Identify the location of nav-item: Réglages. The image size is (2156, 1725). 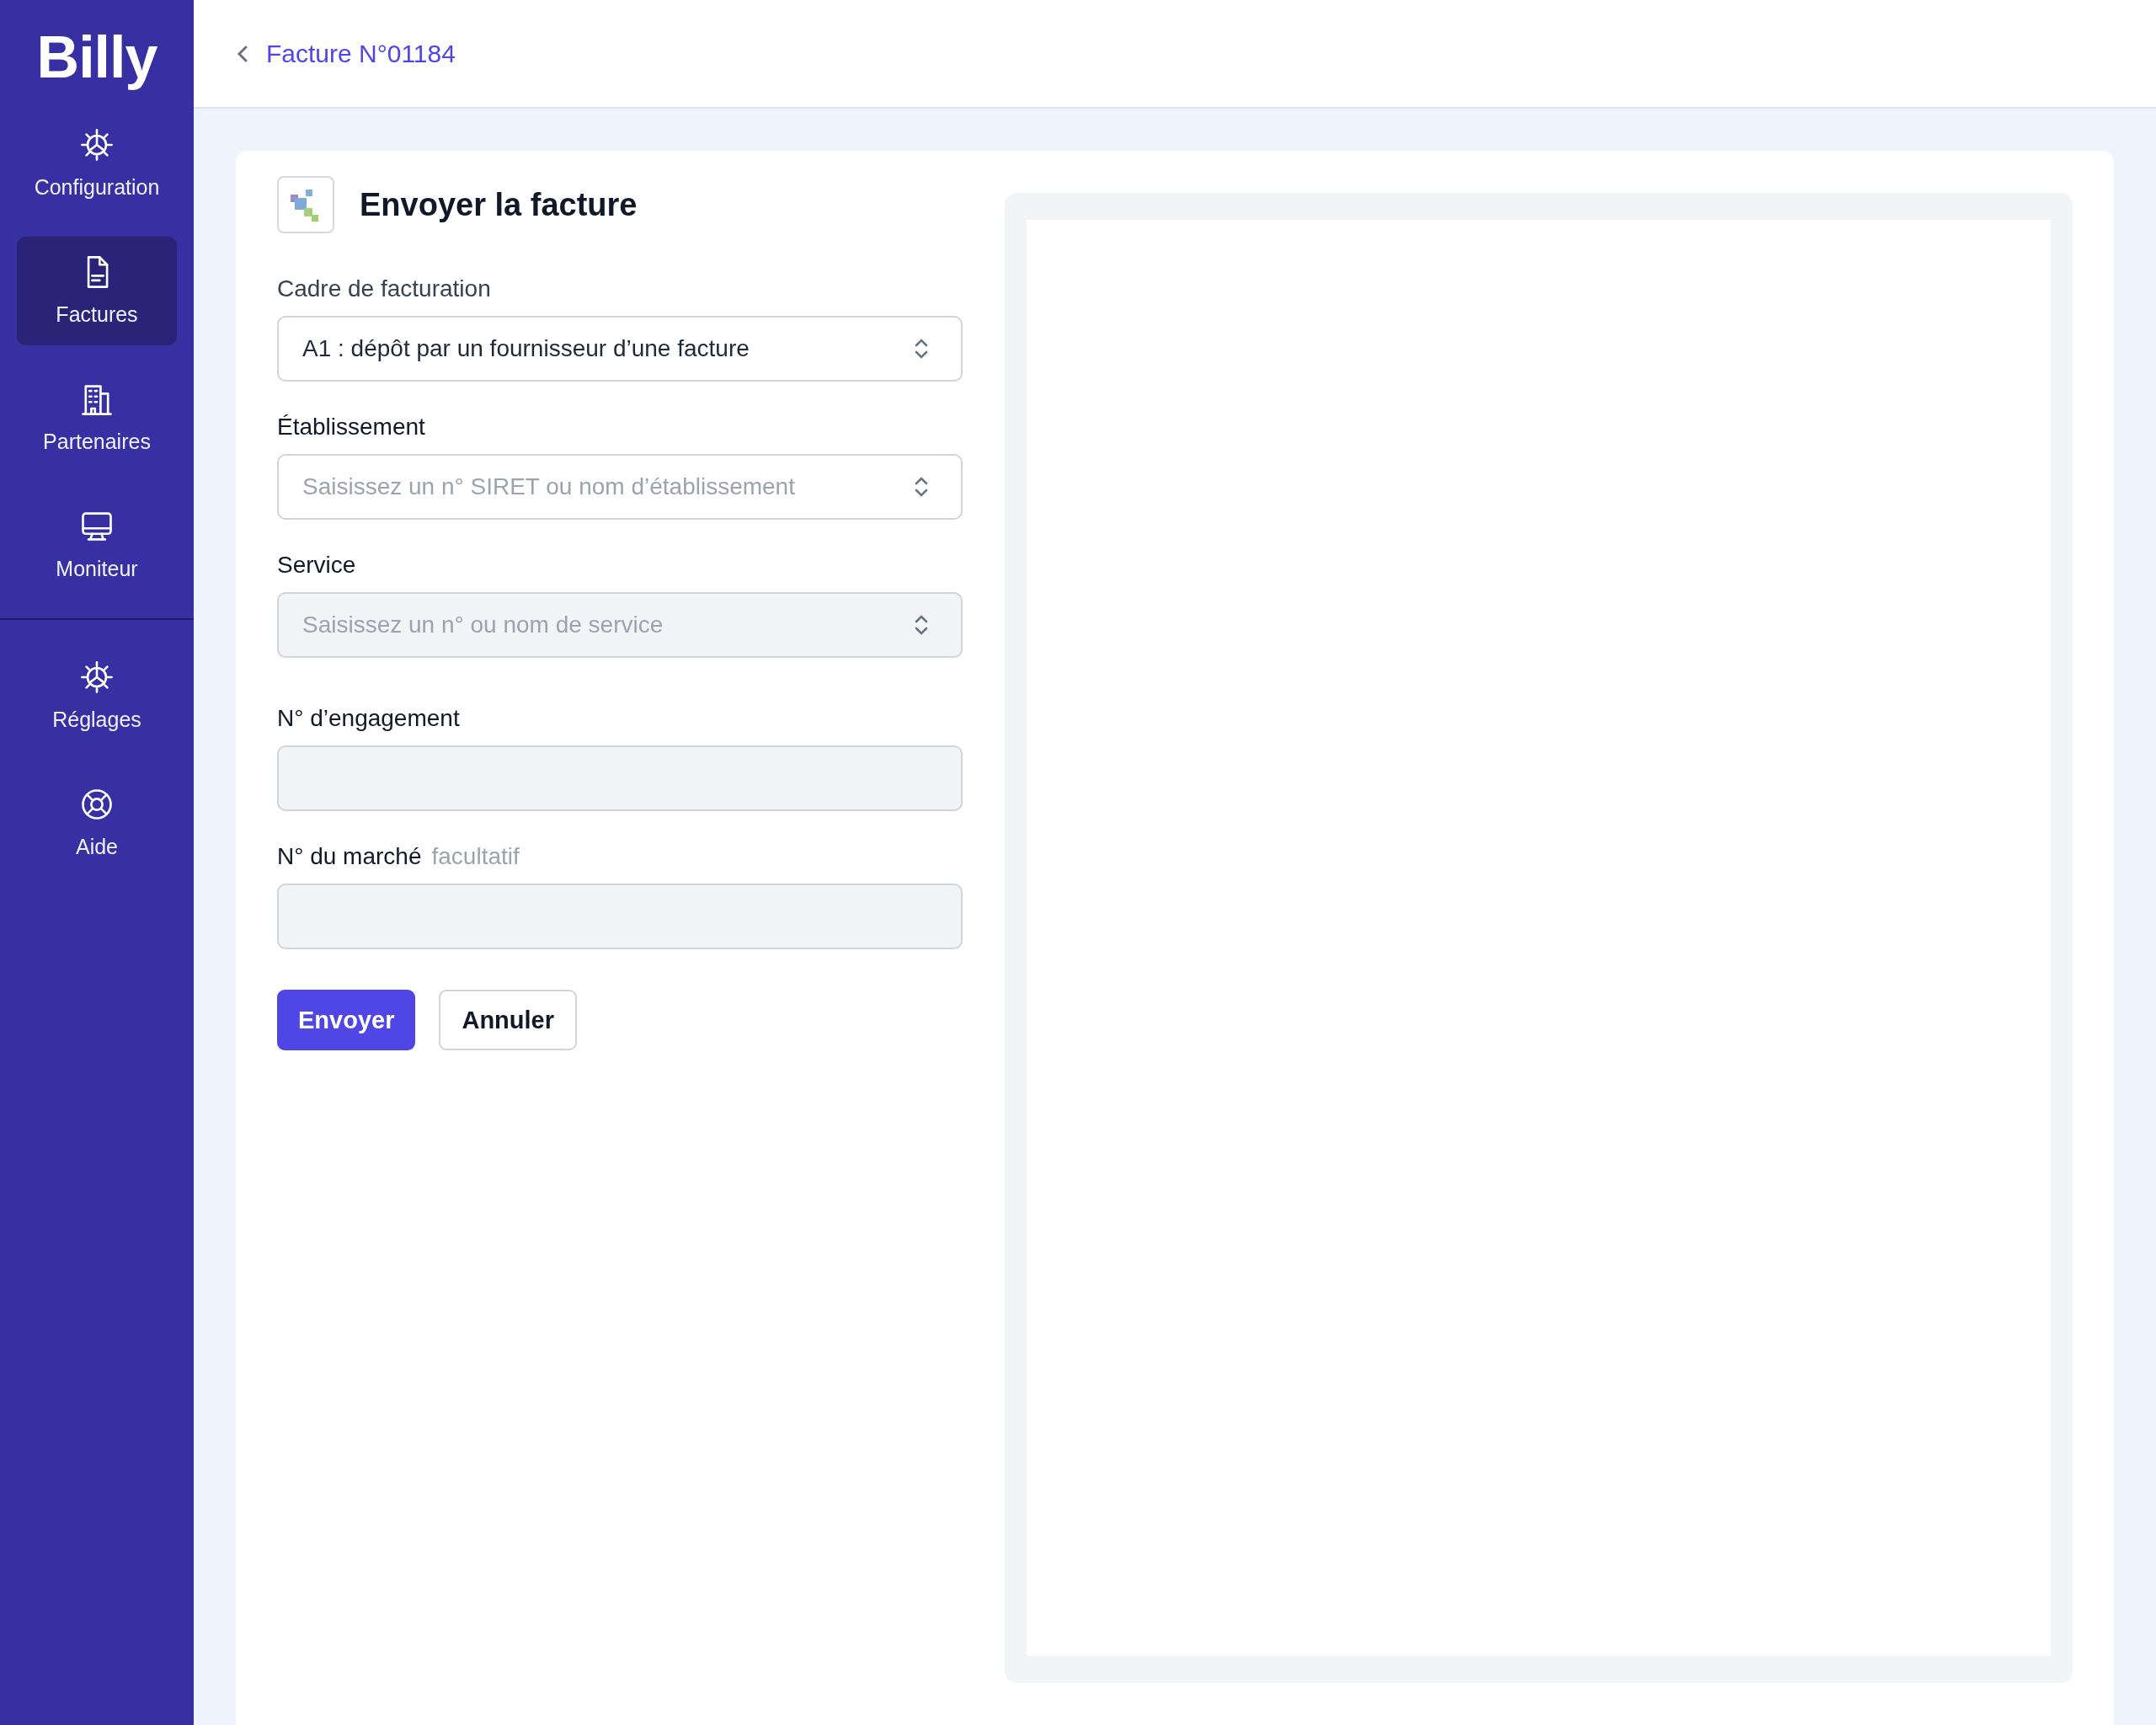
(97, 696).